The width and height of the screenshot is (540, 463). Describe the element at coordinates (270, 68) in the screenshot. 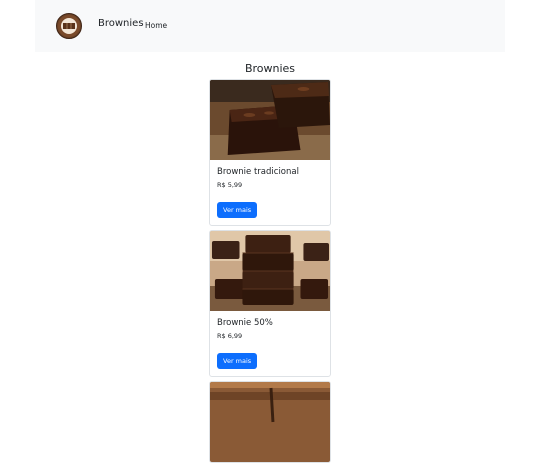

I see `page-title: Brownies` at that location.